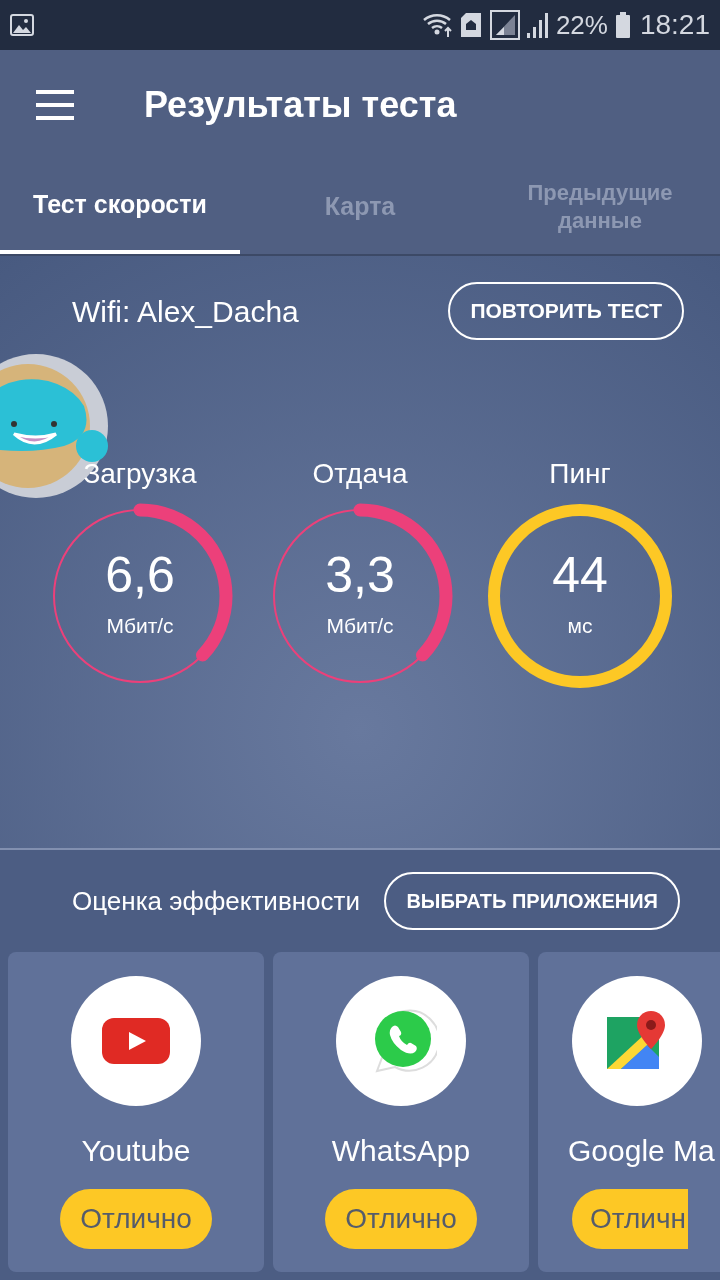 The width and height of the screenshot is (720, 1280). Describe the element at coordinates (300, 105) in the screenshot. I see `screen-title: Результаты теста` at that location.